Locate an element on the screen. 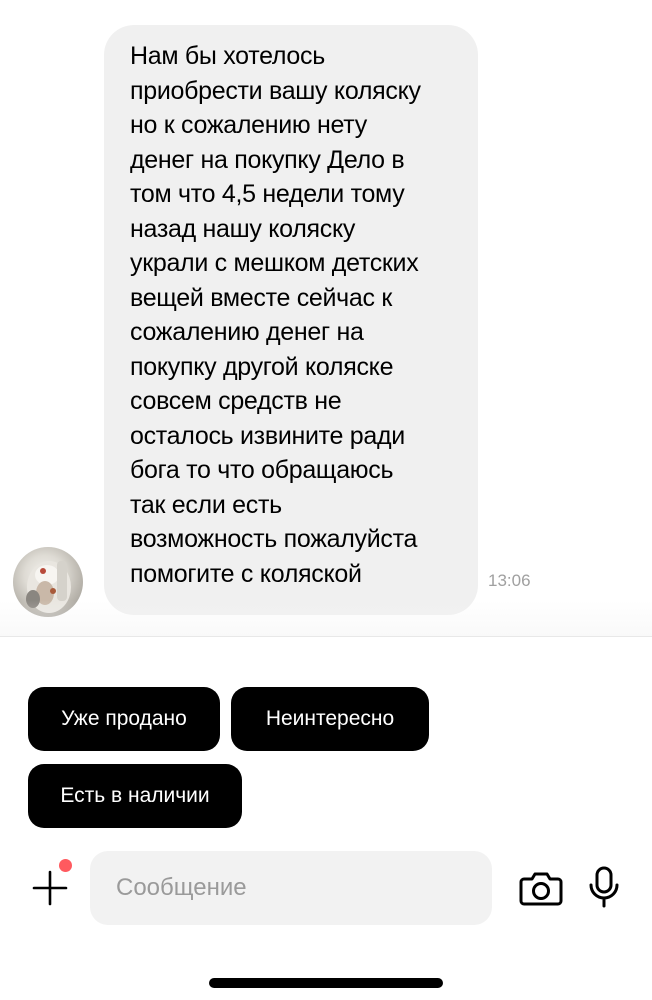 This screenshot has width=652, height=1000. home-indicator is located at coordinates (326, 983).